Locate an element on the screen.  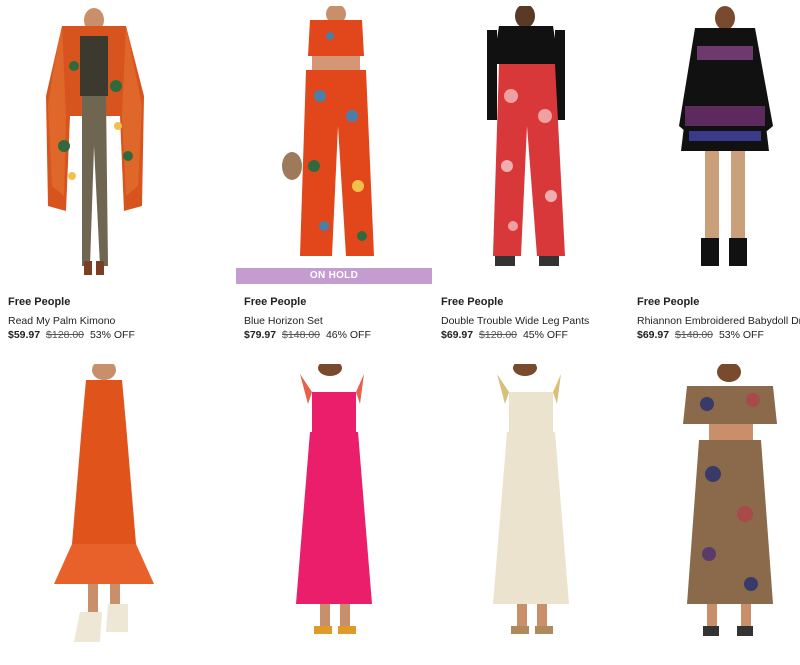
product-image-floral-set: ON HOLD is located at coordinates (334, 145).